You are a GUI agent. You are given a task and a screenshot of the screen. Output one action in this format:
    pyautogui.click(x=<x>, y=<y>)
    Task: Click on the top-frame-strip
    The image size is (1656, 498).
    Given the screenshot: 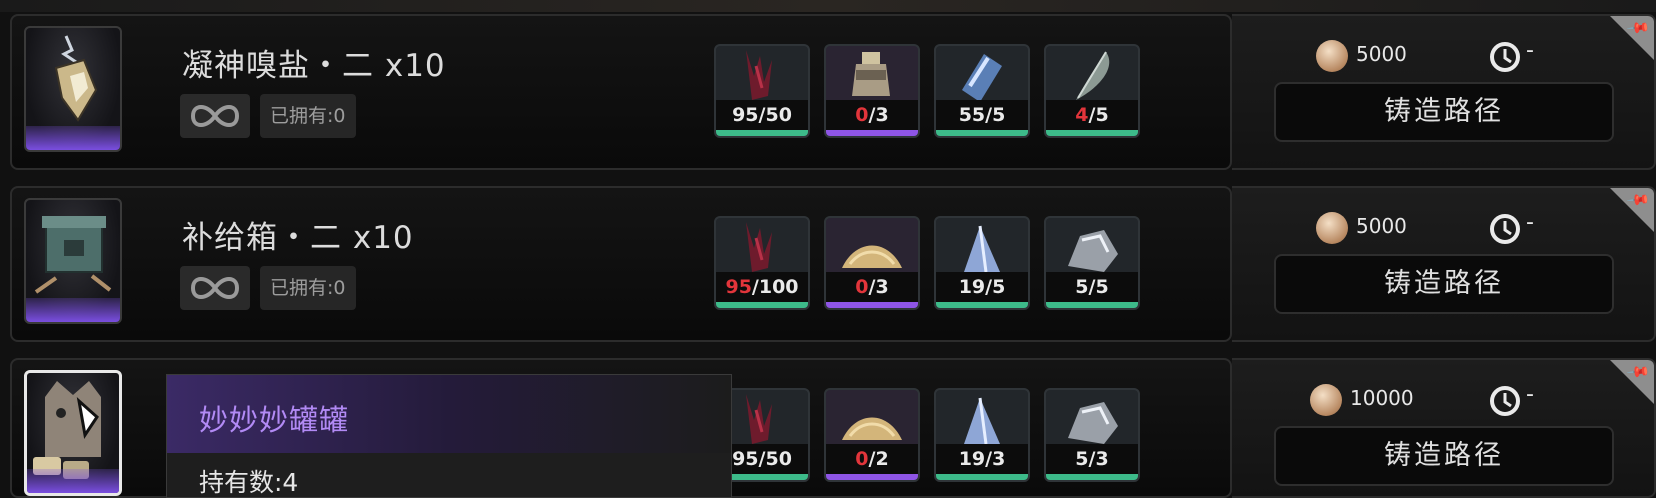 What is the action you would take?
    pyautogui.click(x=828, y=6)
    